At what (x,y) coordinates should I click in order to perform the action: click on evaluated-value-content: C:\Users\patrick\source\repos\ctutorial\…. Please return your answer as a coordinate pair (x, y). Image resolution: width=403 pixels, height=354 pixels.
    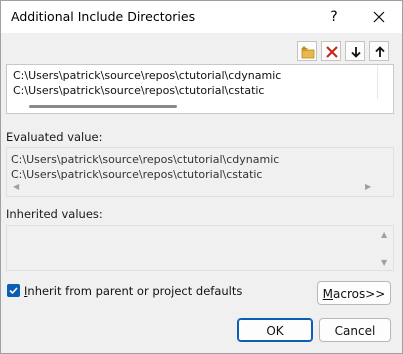
    Looking at the image, I should click on (192, 172).